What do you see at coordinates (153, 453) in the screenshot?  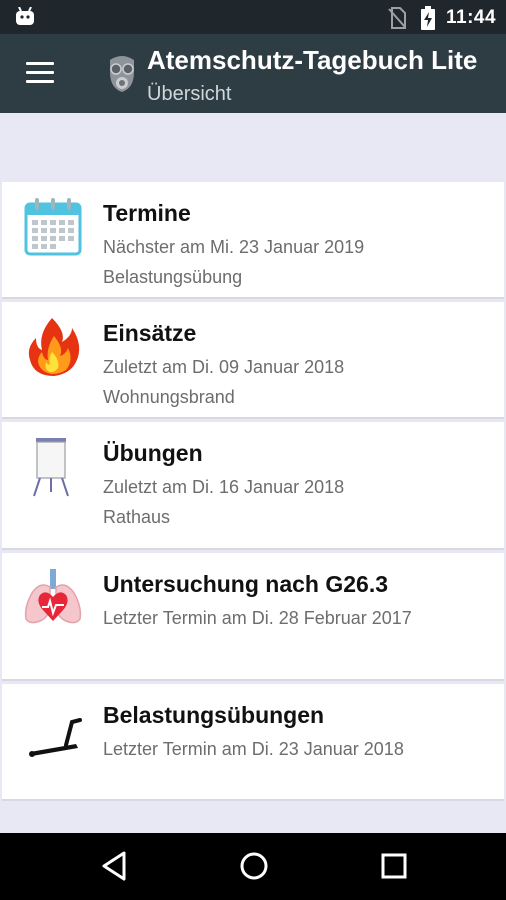 I see `item-title: Übungen` at bounding box center [153, 453].